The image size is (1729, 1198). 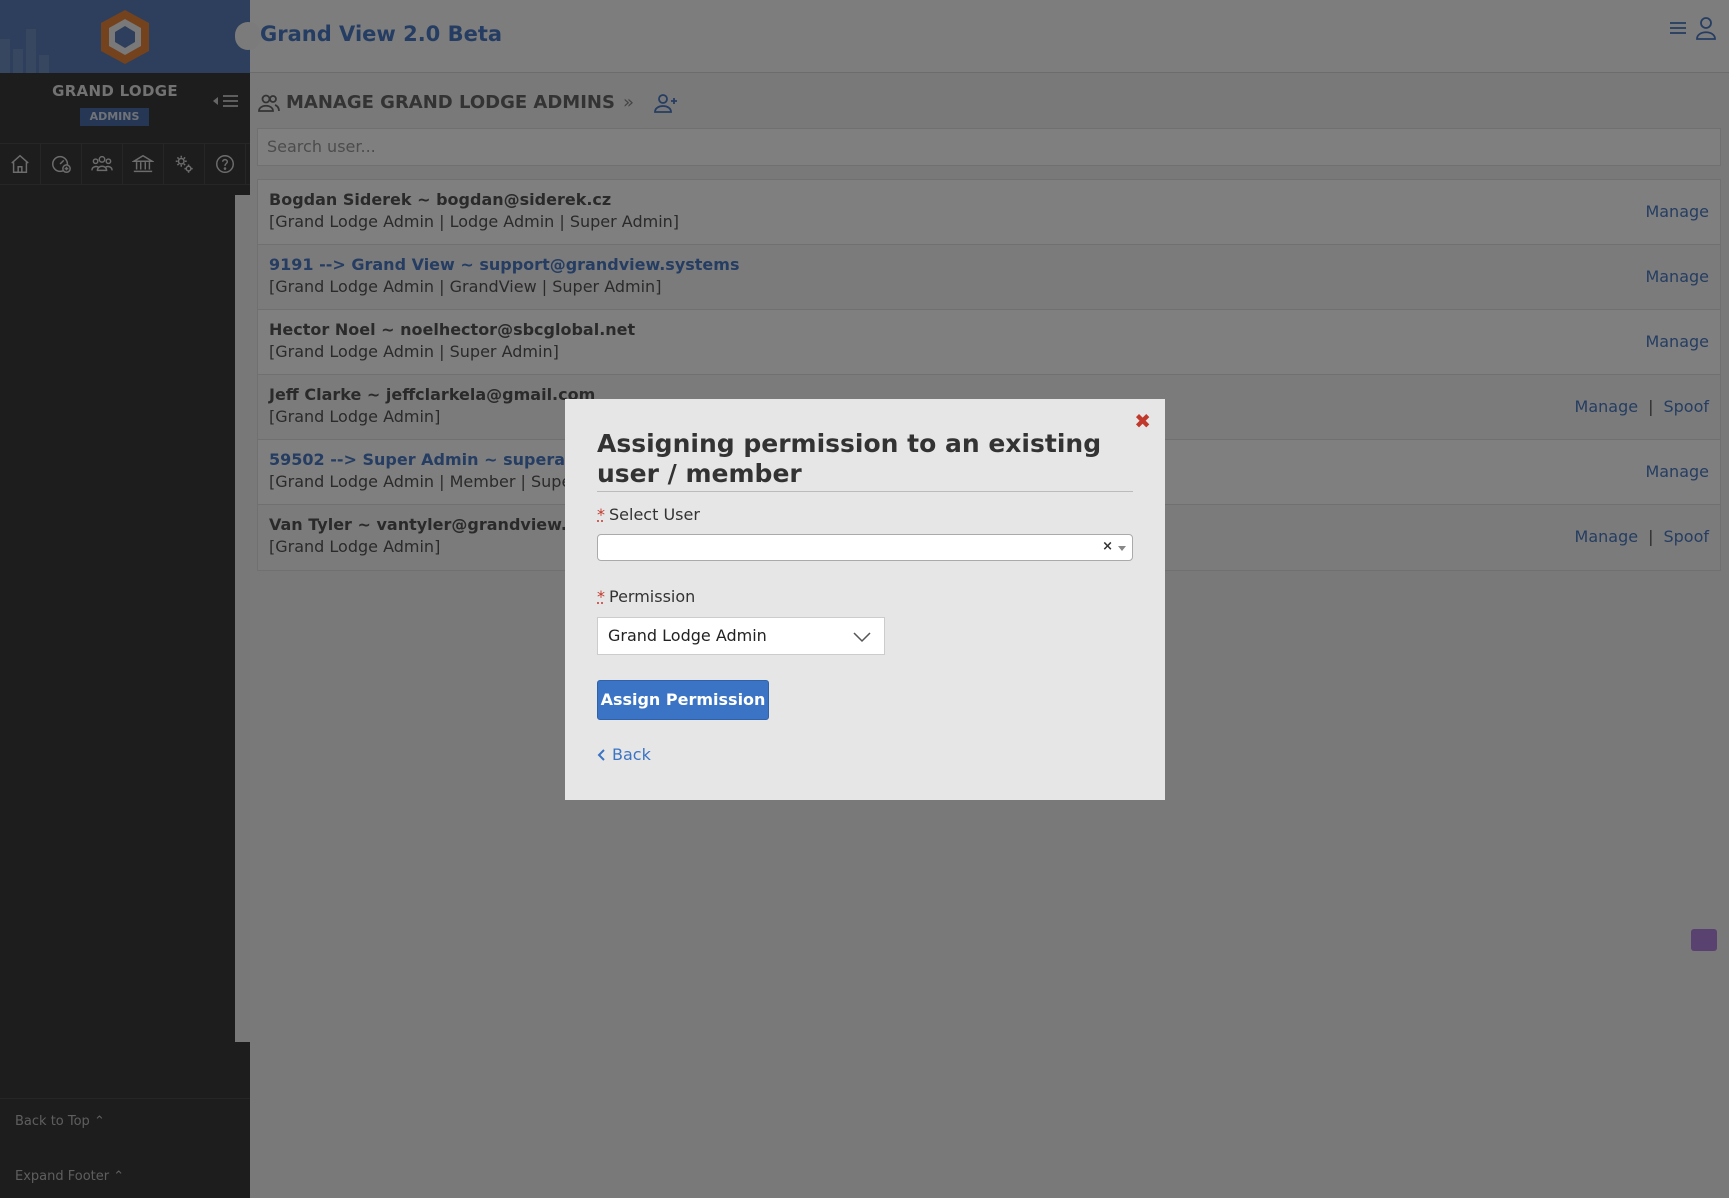 I want to click on permission-select: Grand Lodge Admin, so click(x=741, y=636).